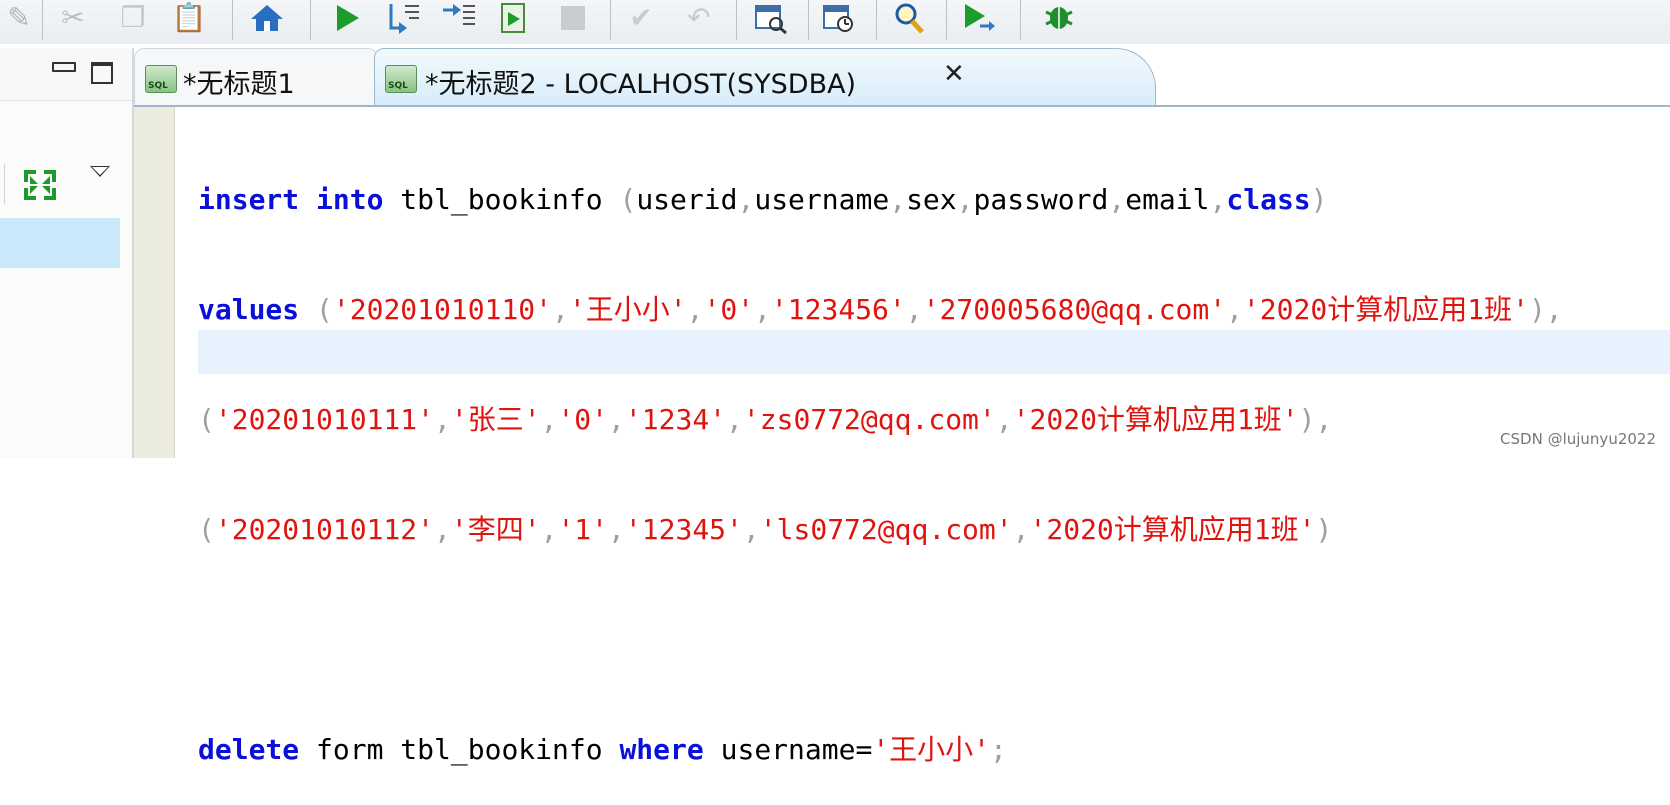 Image resolution: width=1670 pixels, height=805 pixels. Describe the element at coordinates (249, 199) in the screenshot. I see `sql-keyword: insert` at that location.